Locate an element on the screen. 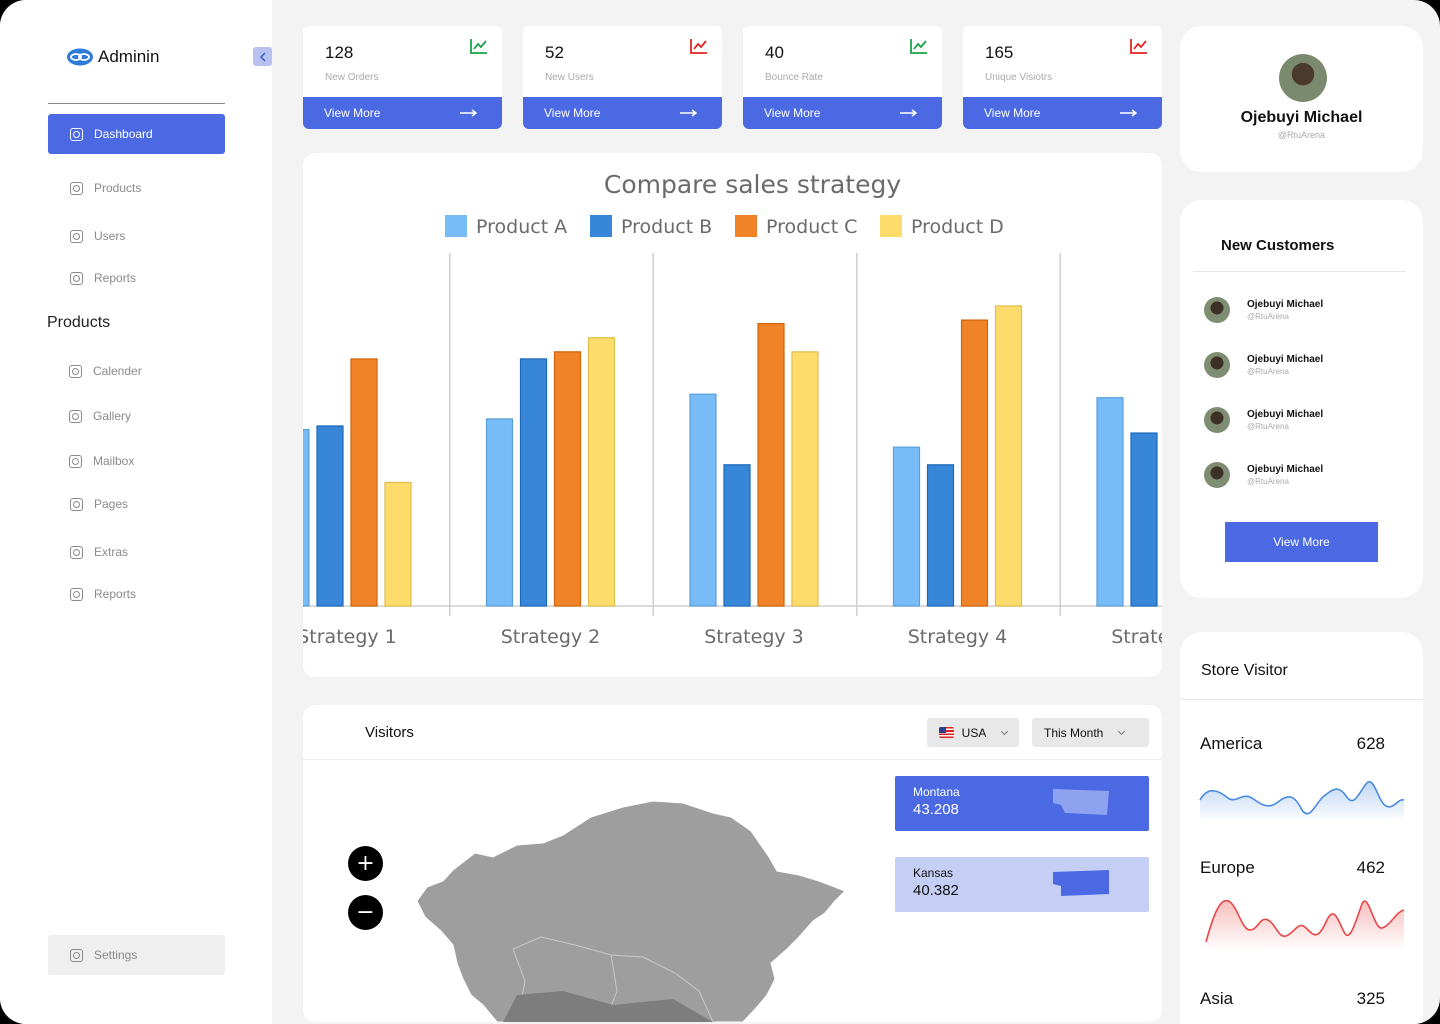 This screenshot has height=1024, width=1440. stat-label: New Orders is located at coordinates (352, 77).